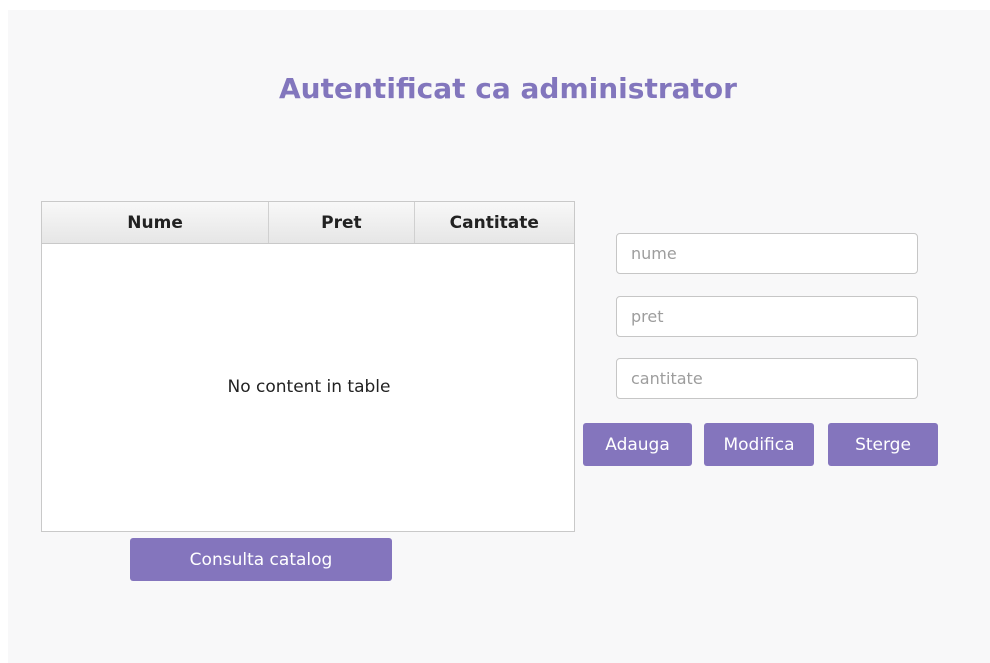 The image size is (990, 663). I want to click on table-header: Nume Pret Cantitate, so click(308, 223).